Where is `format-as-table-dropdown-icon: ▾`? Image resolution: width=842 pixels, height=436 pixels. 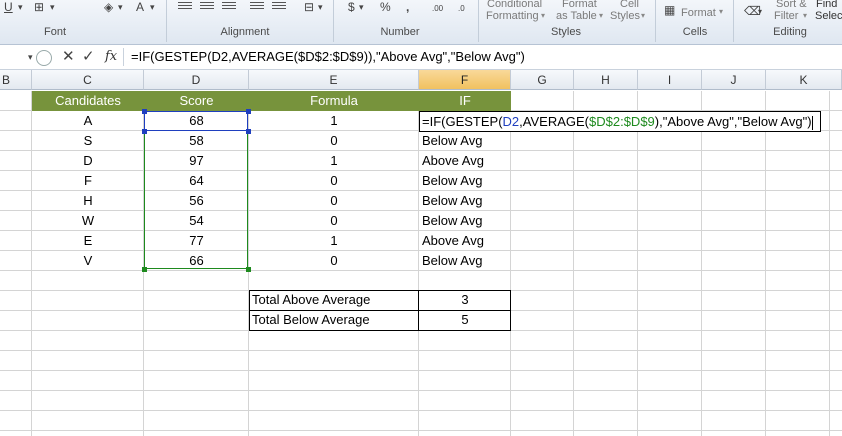
format-as-table-dropdown-icon: ▾ is located at coordinates (601, 16).